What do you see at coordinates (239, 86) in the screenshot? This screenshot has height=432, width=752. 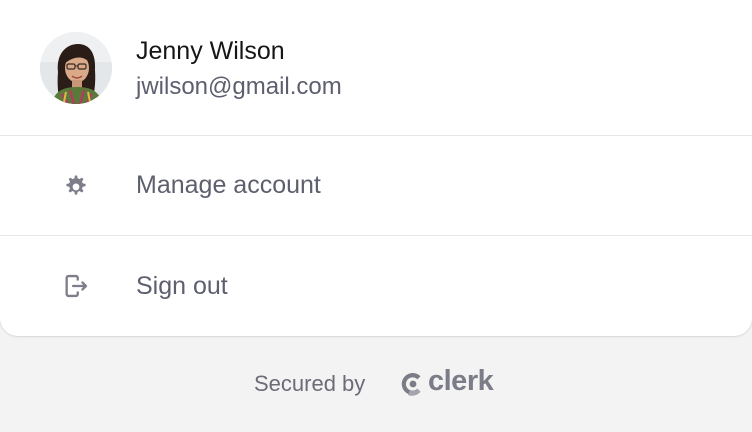 I see `user-email: jwilson@gmail.com` at bounding box center [239, 86].